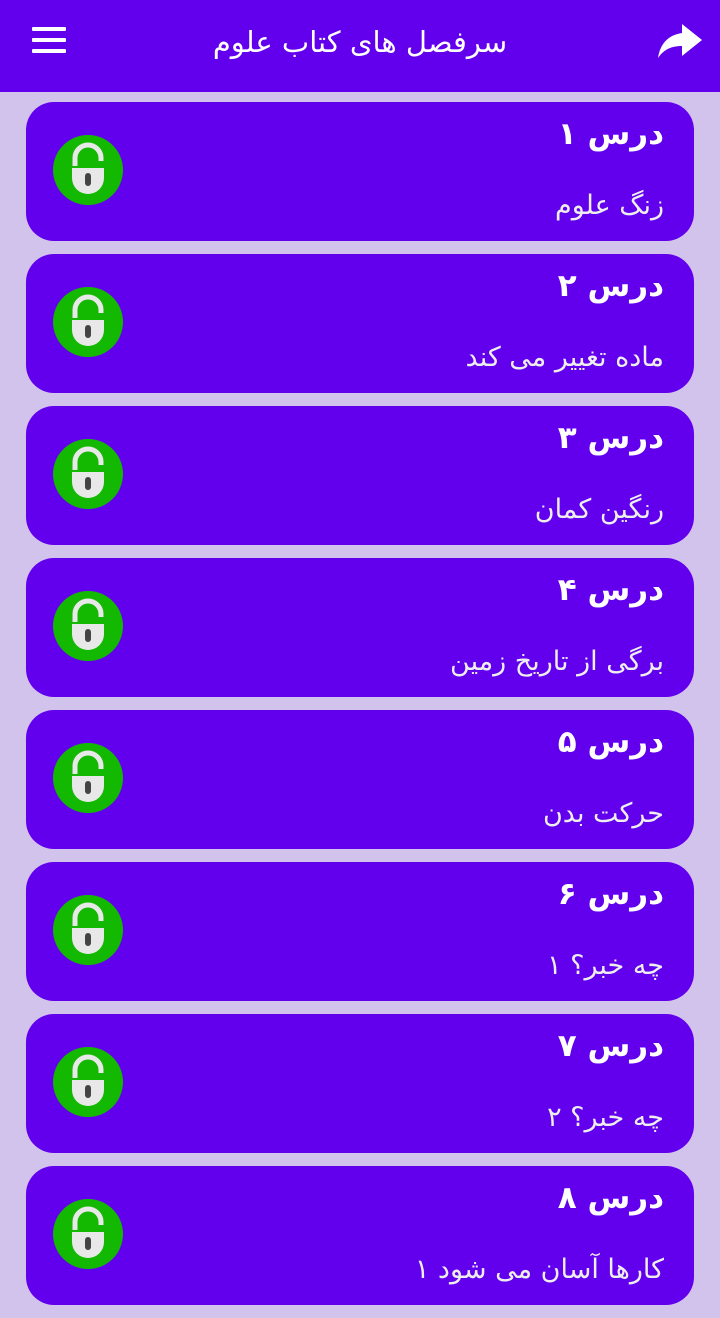 Image resolution: width=720 pixels, height=1318 pixels. Describe the element at coordinates (603, 813) in the screenshot. I see `lesson-subtitle: حرکت بدن` at that location.